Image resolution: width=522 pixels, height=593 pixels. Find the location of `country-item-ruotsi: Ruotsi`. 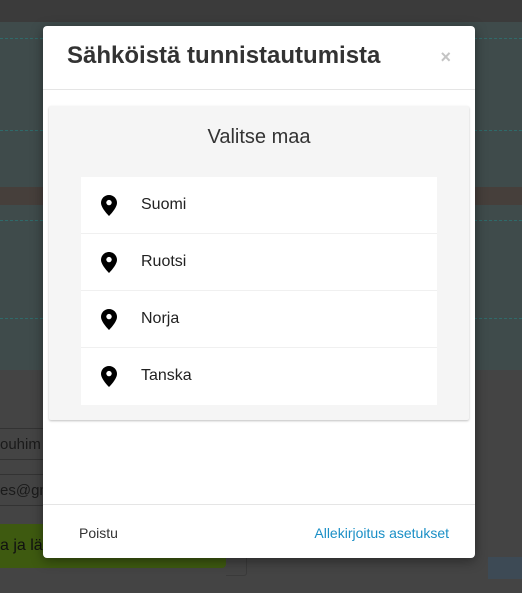

country-item-ruotsi: Ruotsi is located at coordinates (259, 262).